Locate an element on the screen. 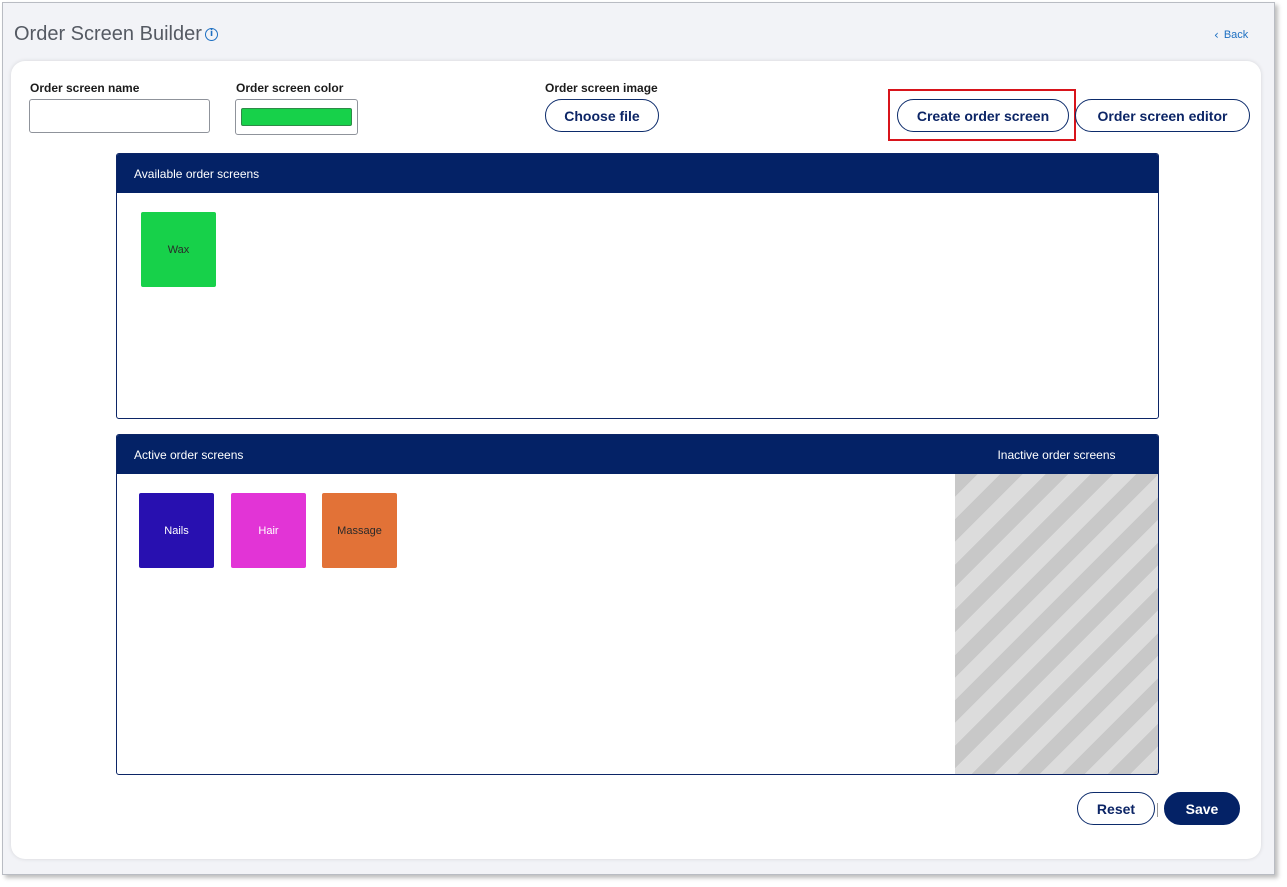  back-link: ‹ Back is located at coordinates (1231, 35).